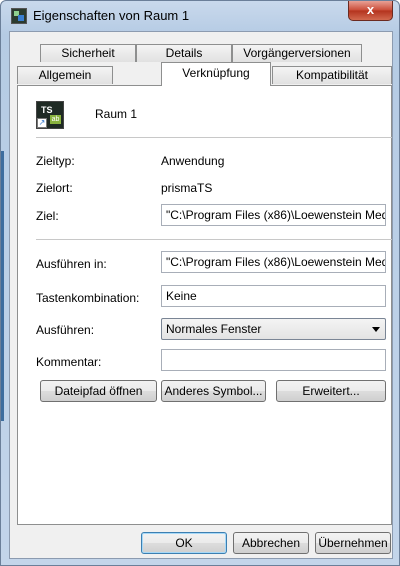 The image size is (400, 566). What do you see at coordinates (184, 543) in the screenshot?
I see `ok-button: OK` at bounding box center [184, 543].